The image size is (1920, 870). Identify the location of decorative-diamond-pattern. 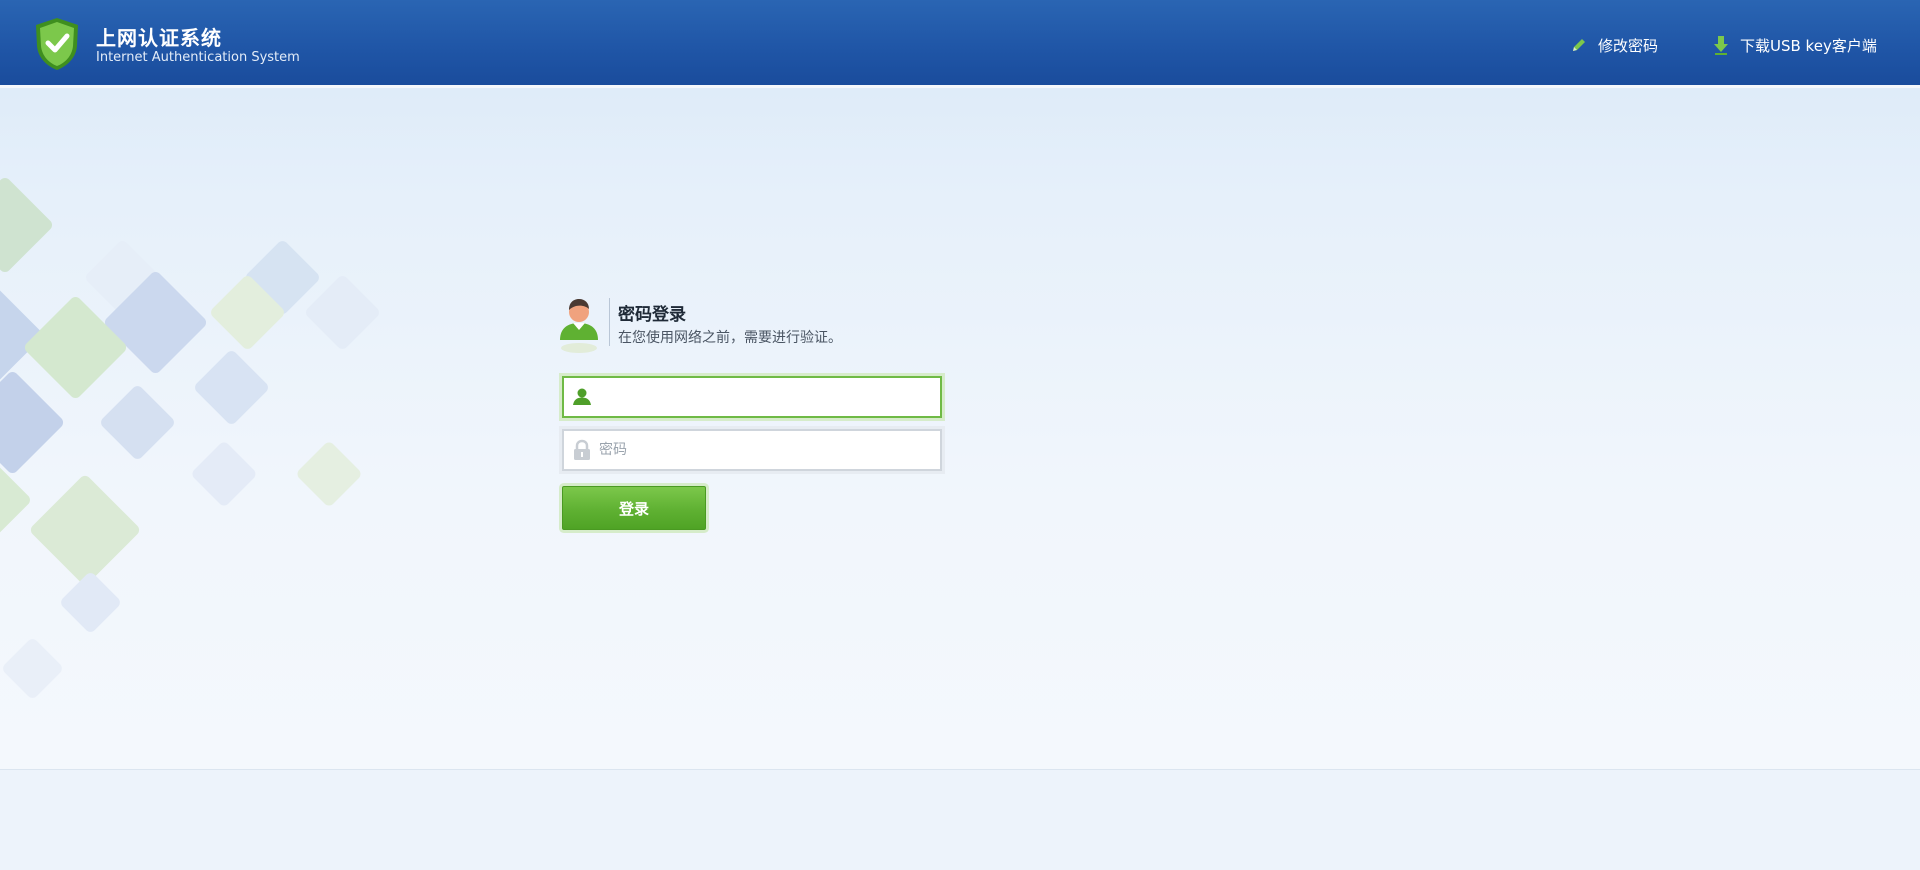
(210, 440).